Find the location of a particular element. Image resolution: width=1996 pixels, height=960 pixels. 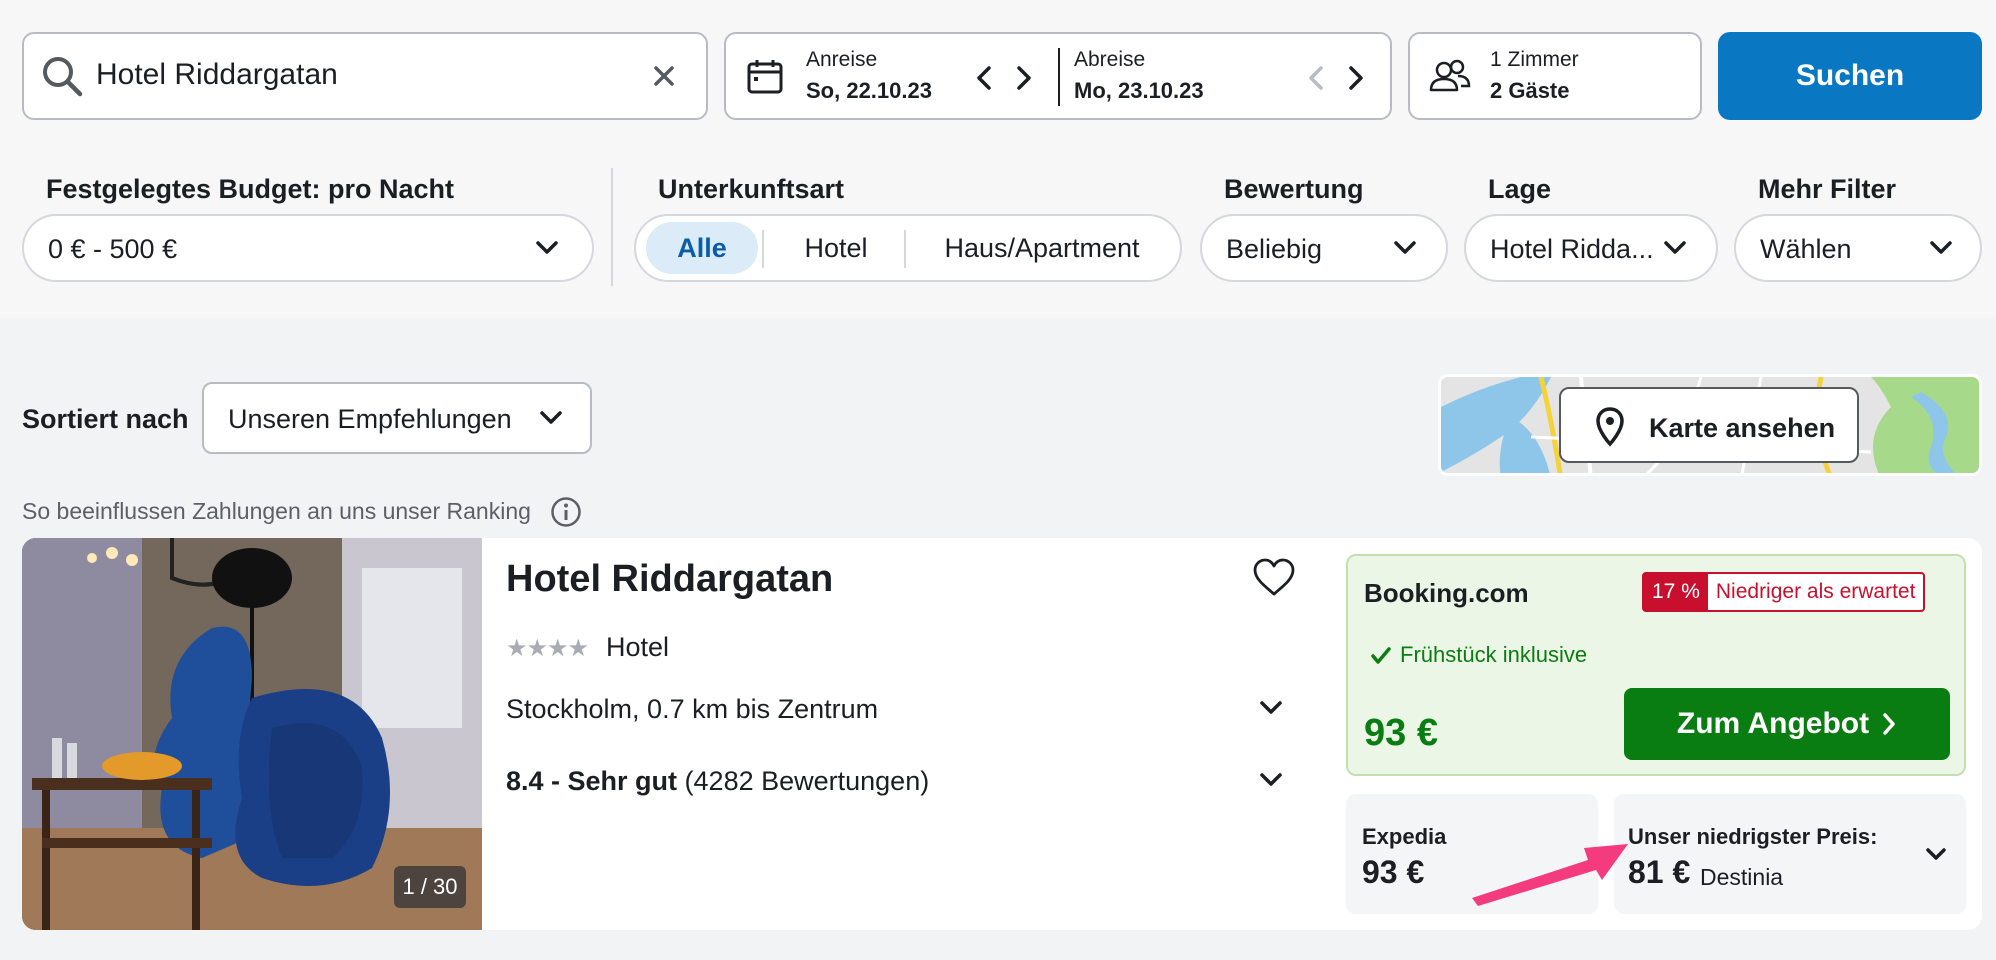

hotel-name: Hotel Riddargatan is located at coordinates (669, 579).